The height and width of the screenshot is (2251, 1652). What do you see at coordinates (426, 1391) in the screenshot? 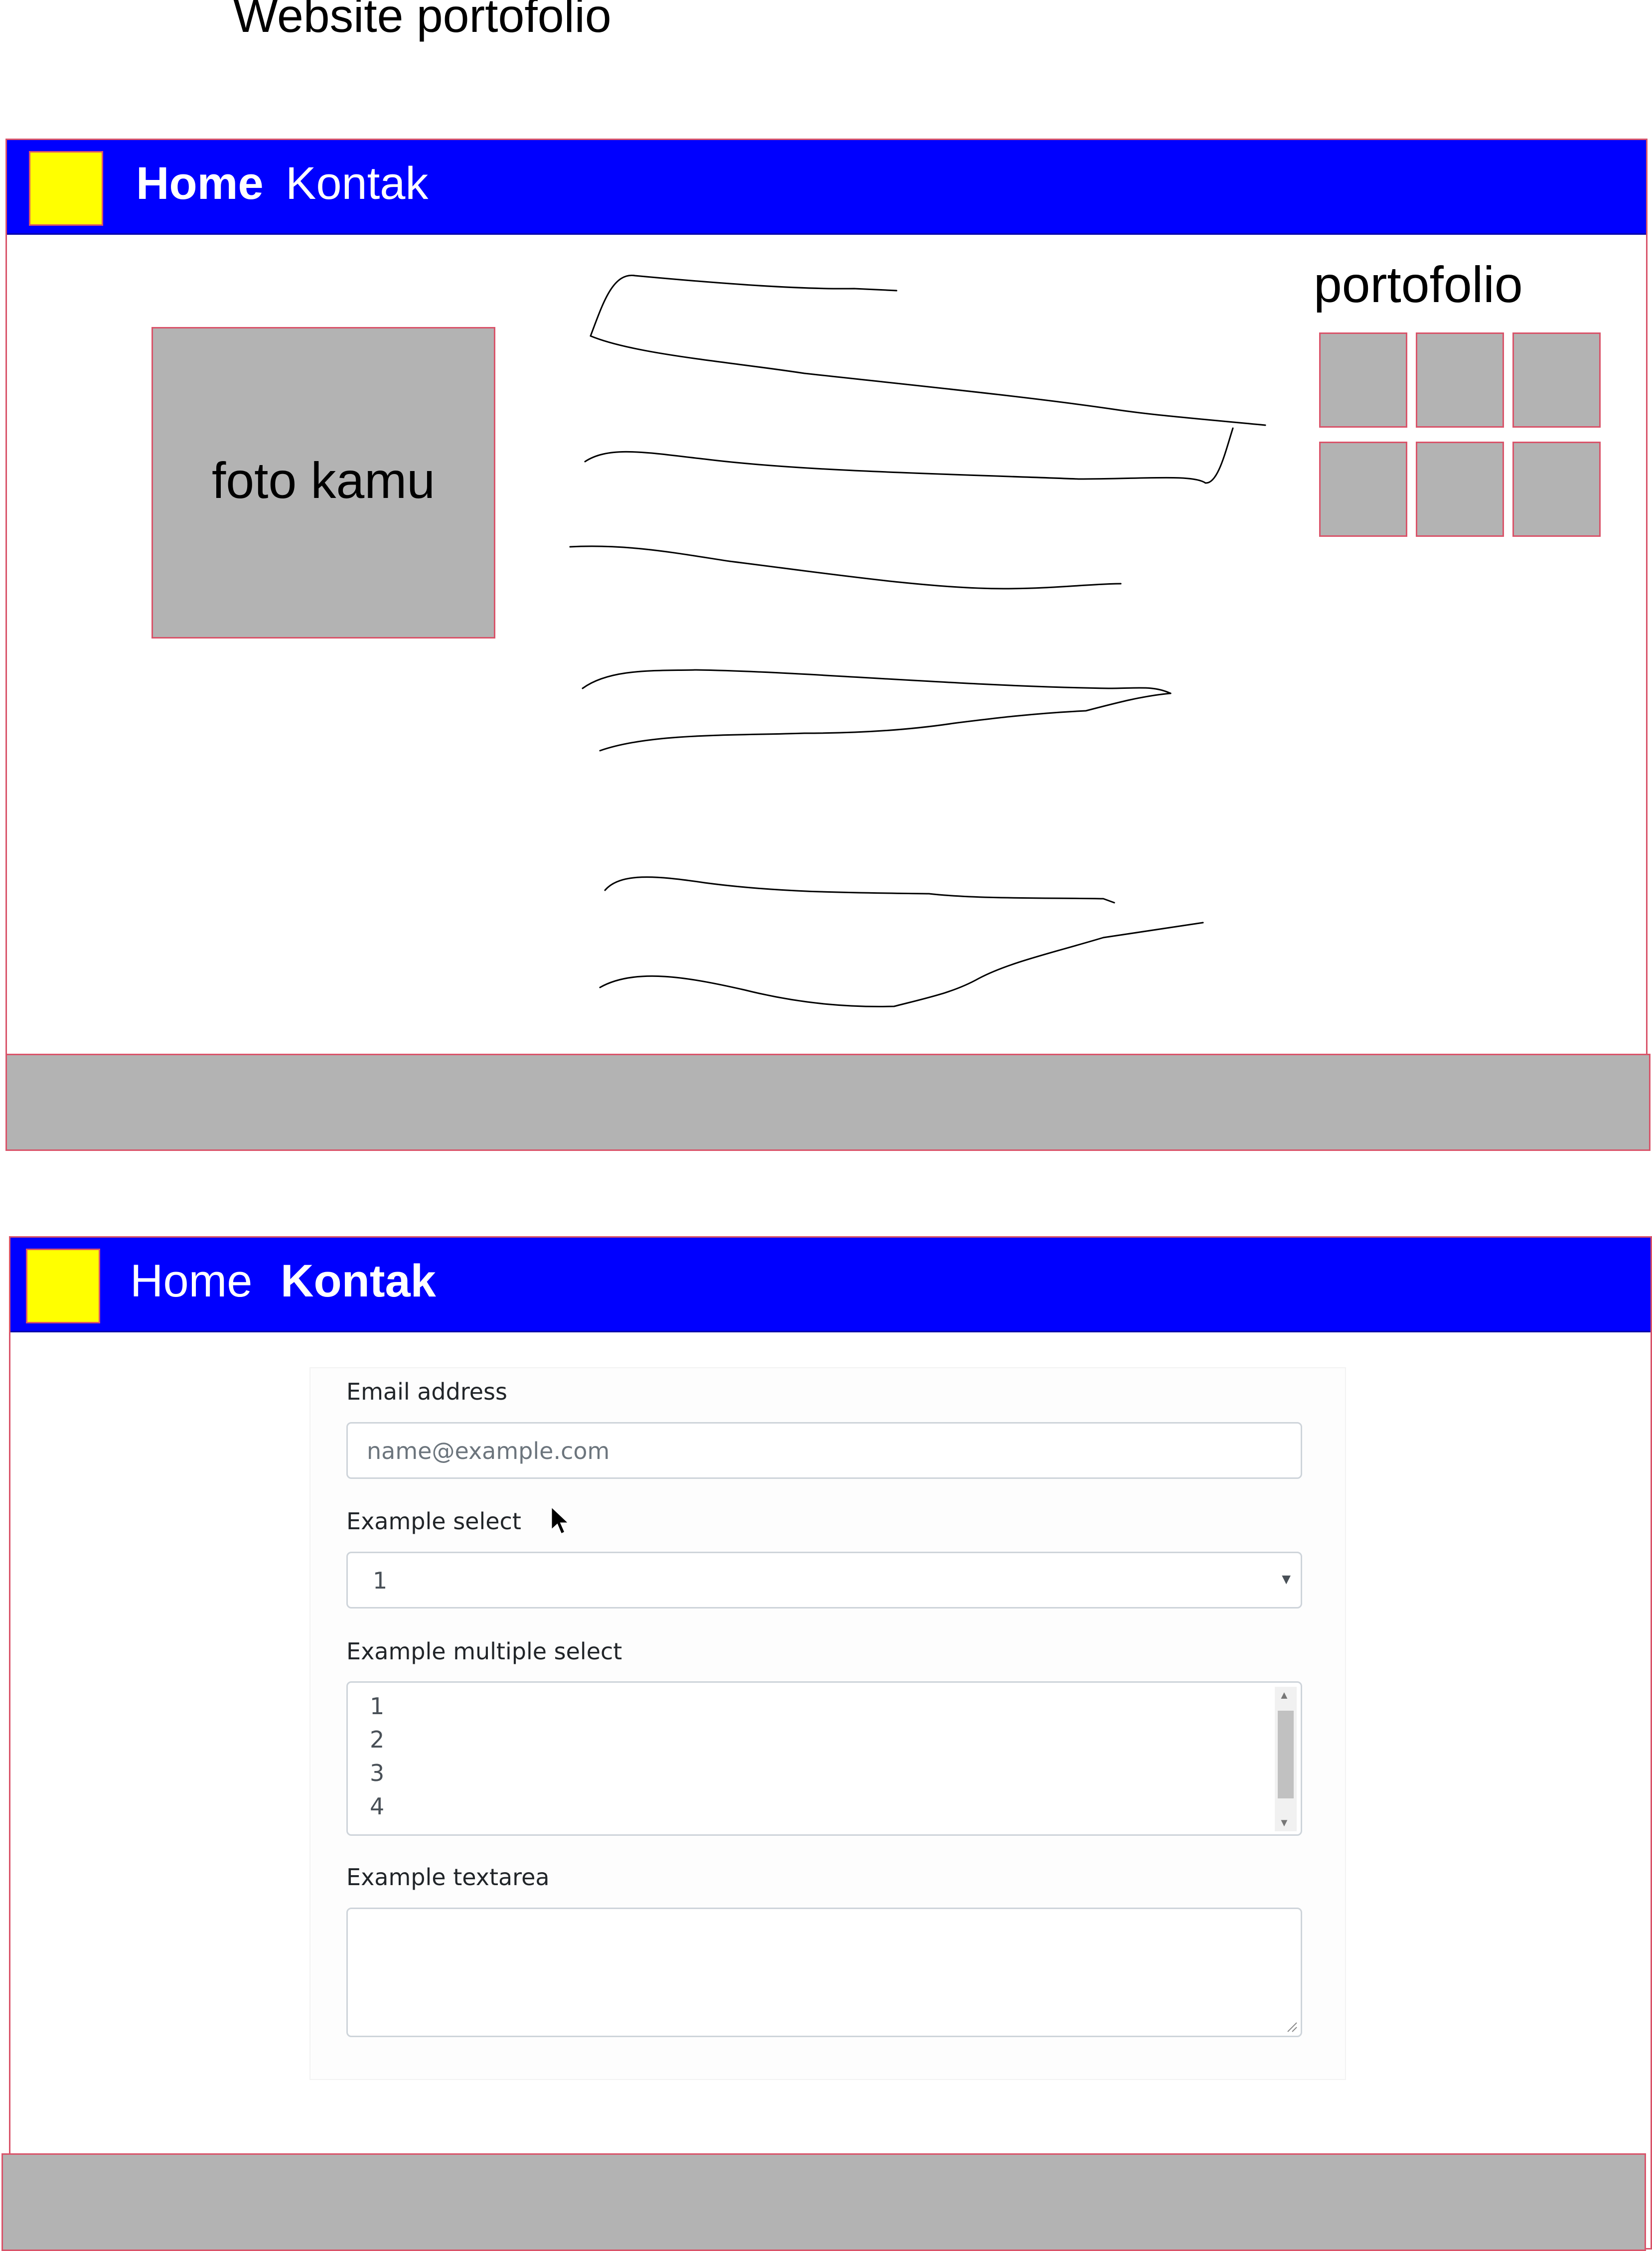
I see `email-label: Email address` at bounding box center [426, 1391].